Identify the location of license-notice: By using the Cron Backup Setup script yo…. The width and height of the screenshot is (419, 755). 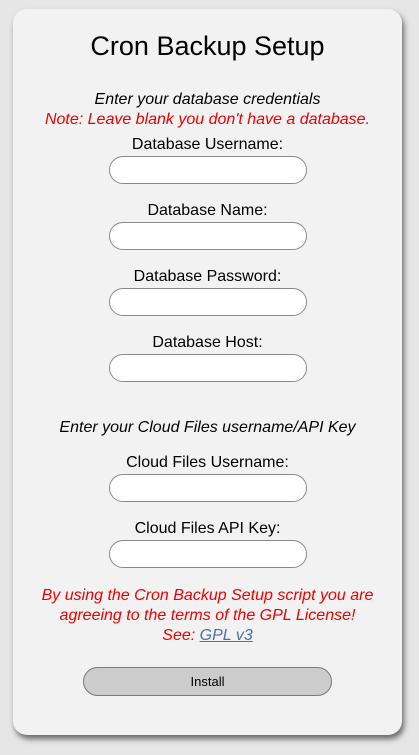
(207, 616).